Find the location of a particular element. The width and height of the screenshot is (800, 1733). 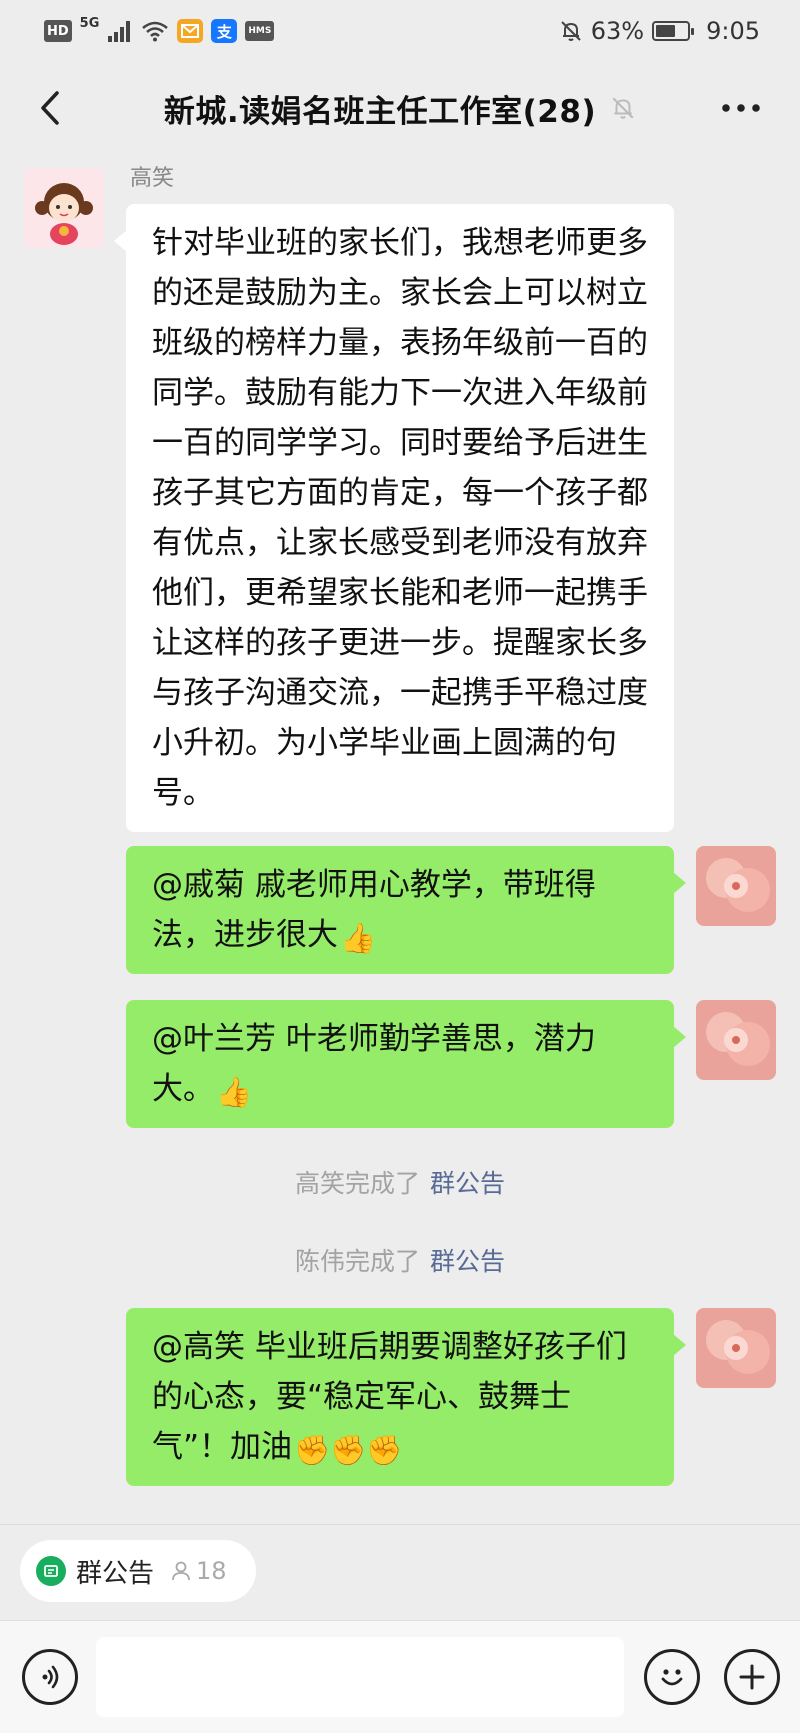

cartoon-girl-avatar-icon is located at coordinates (64, 208).